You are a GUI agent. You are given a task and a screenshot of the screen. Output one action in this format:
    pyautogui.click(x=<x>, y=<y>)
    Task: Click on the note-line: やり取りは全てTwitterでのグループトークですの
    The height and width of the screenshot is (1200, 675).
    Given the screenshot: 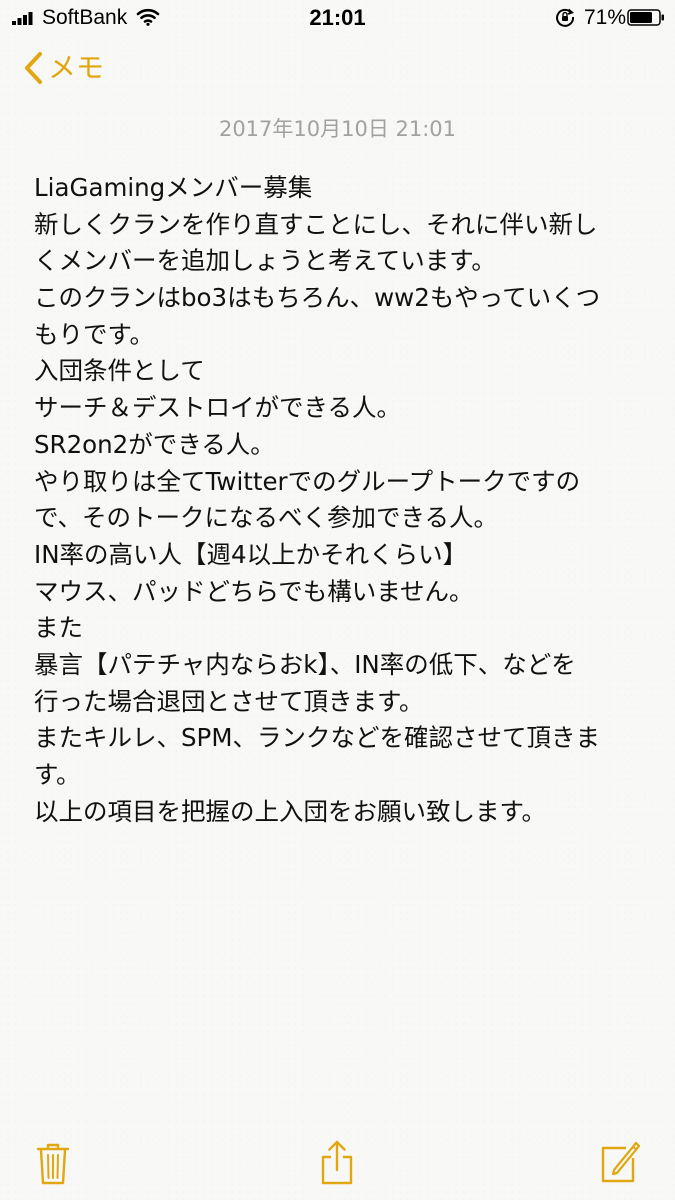 What is the action you would take?
    pyautogui.click(x=307, y=481)
    